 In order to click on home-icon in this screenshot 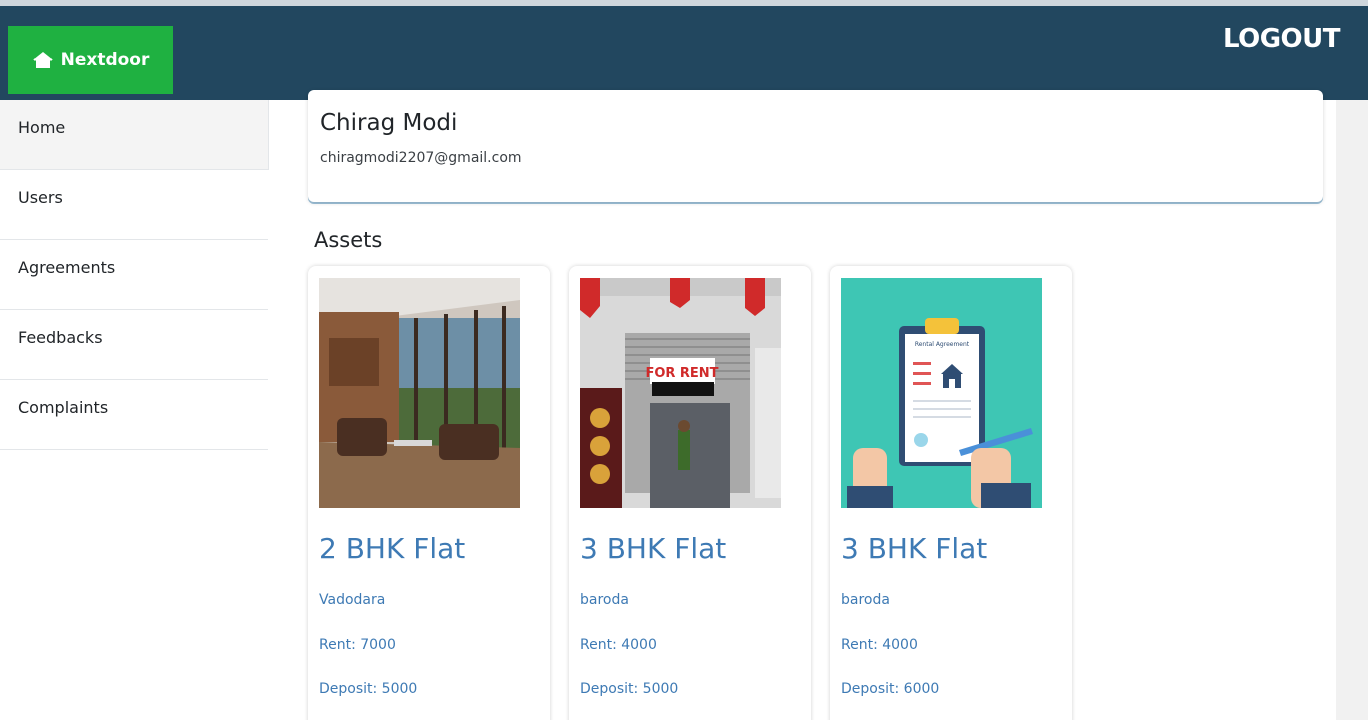, I will do `click(43, 60)`.